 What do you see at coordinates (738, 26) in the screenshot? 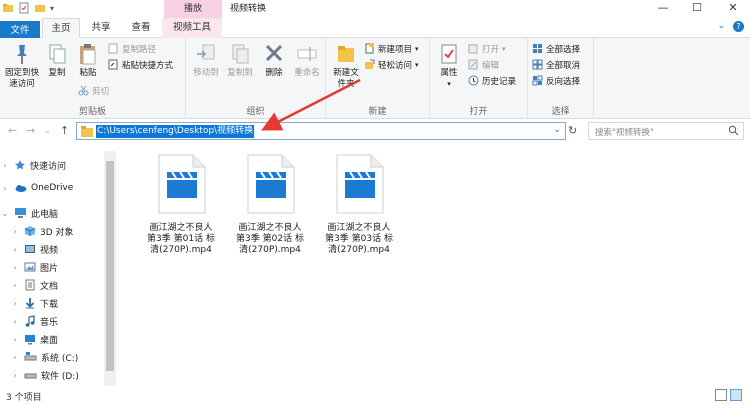
I see `help-icon: ?` at bounding box center [738, 26].